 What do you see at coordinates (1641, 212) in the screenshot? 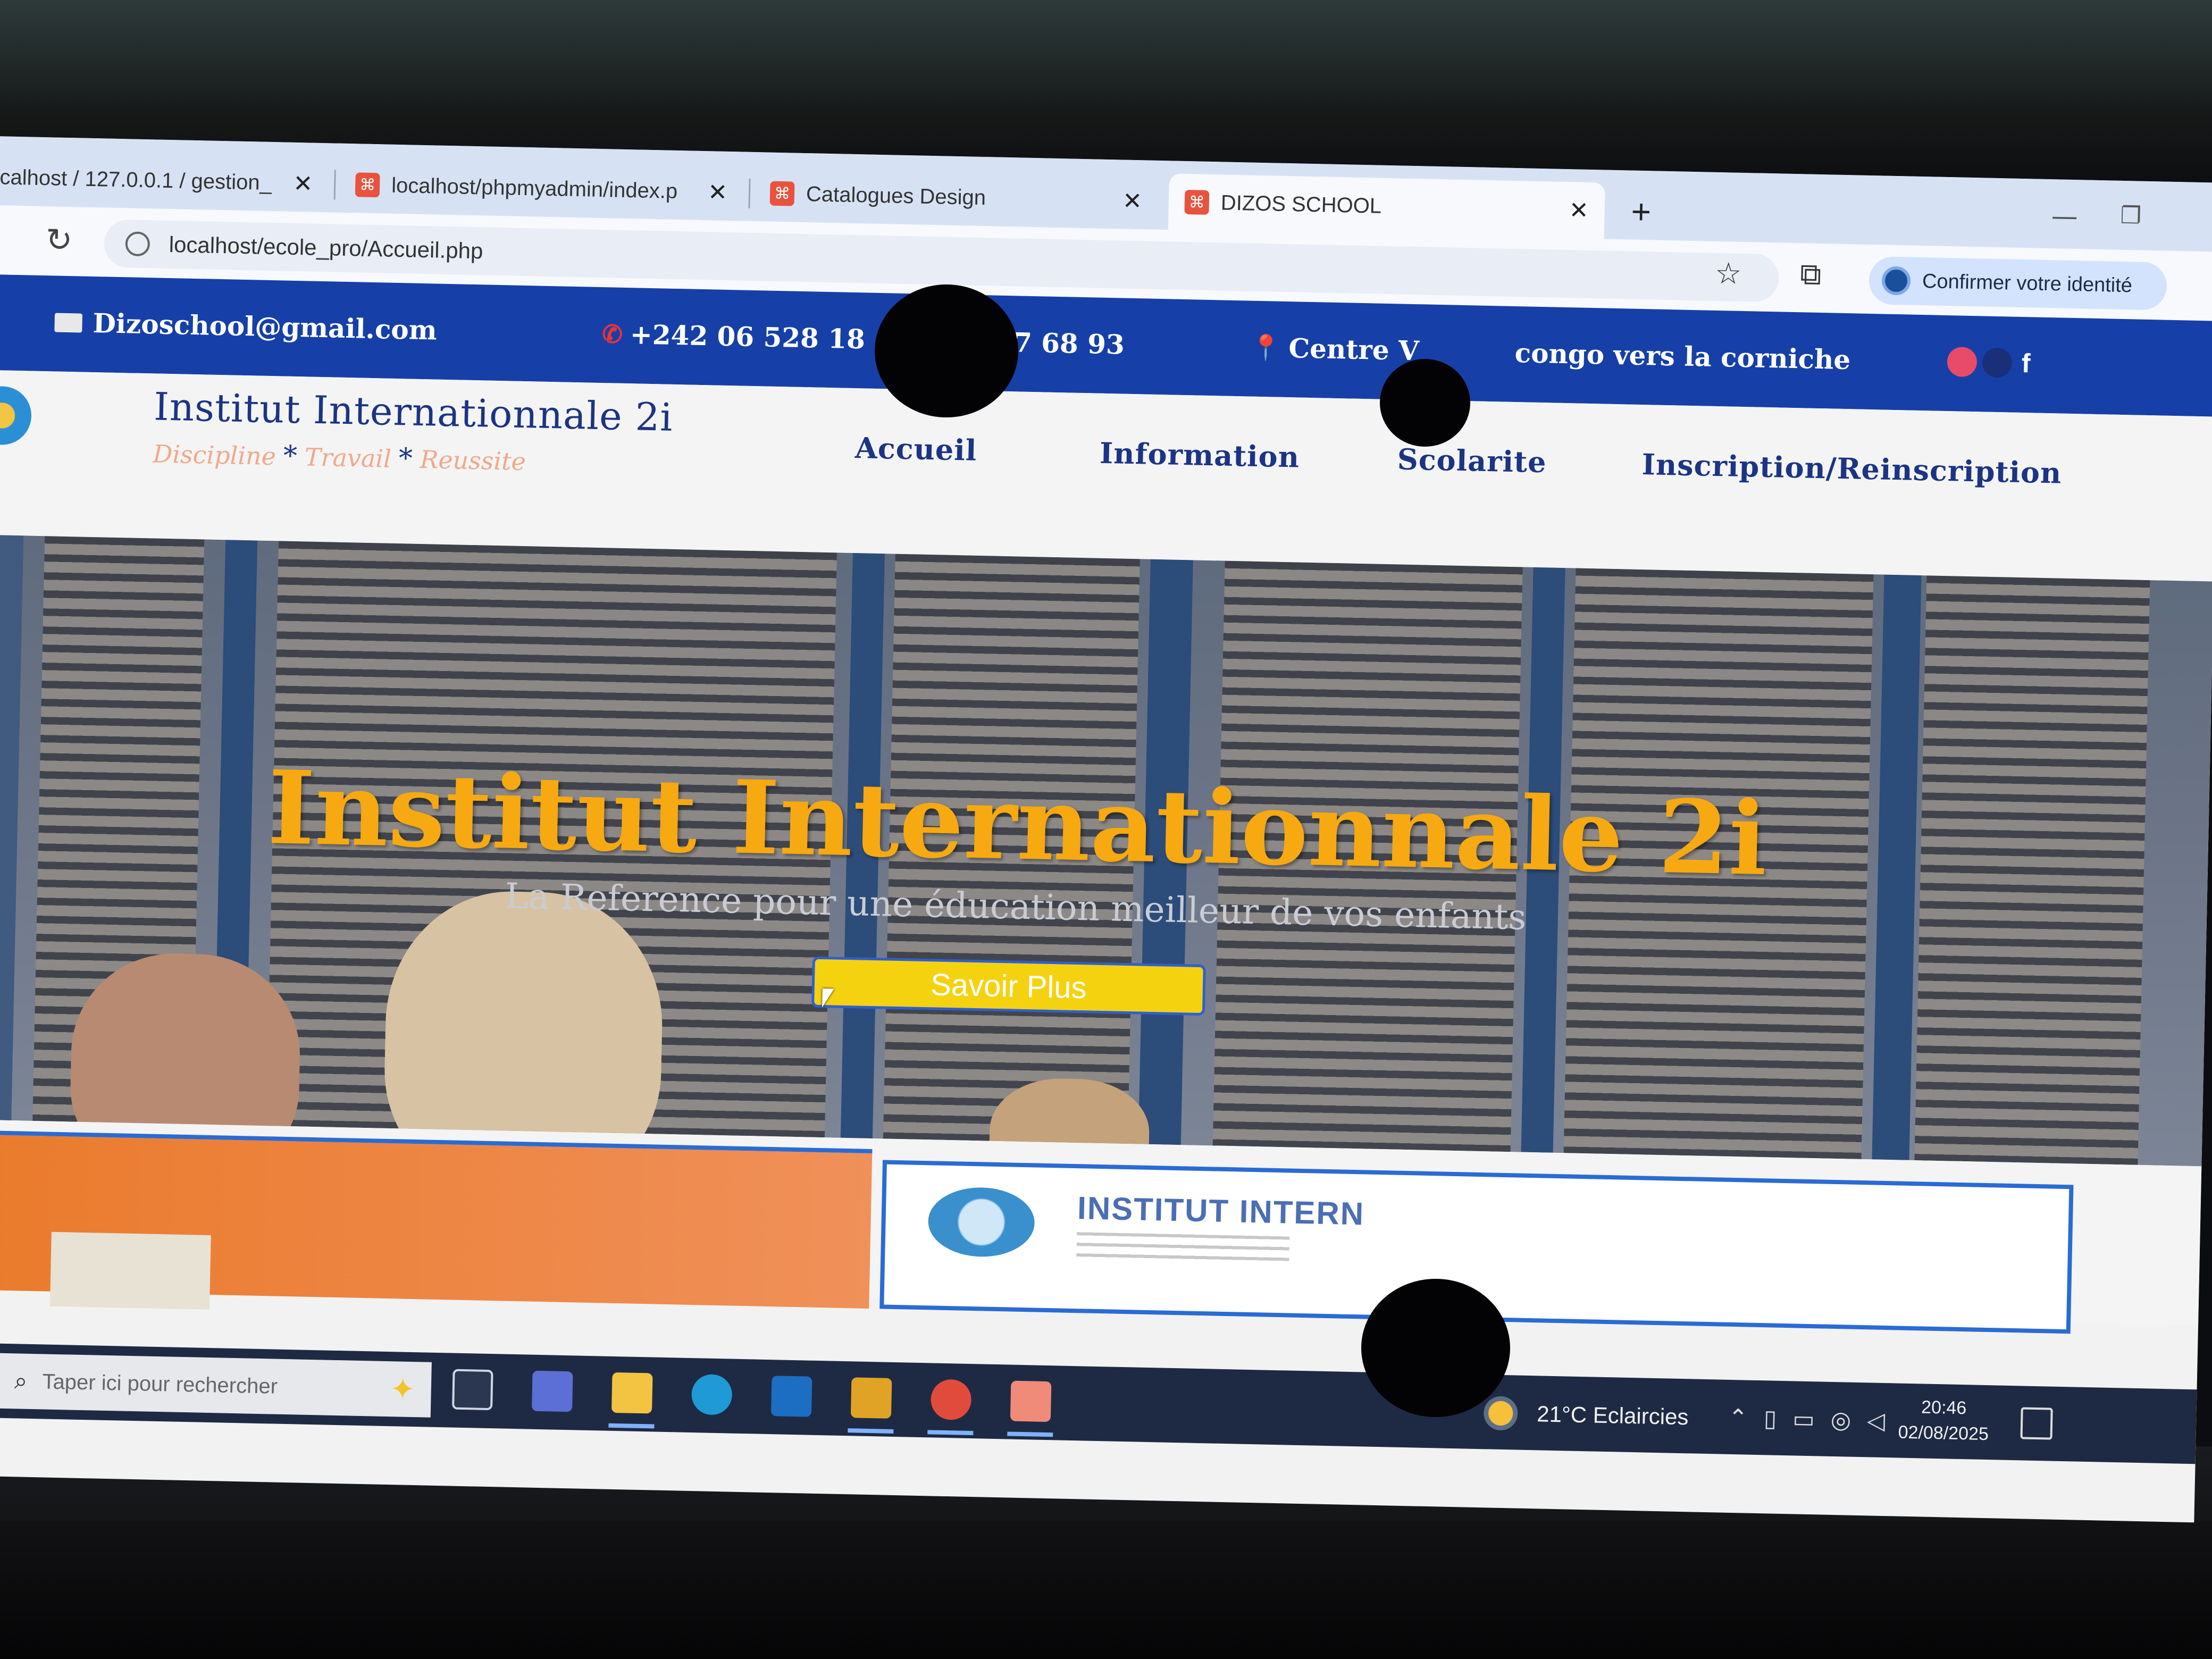
I see `new-tab-button: +` at bounding box center [1641, 212].